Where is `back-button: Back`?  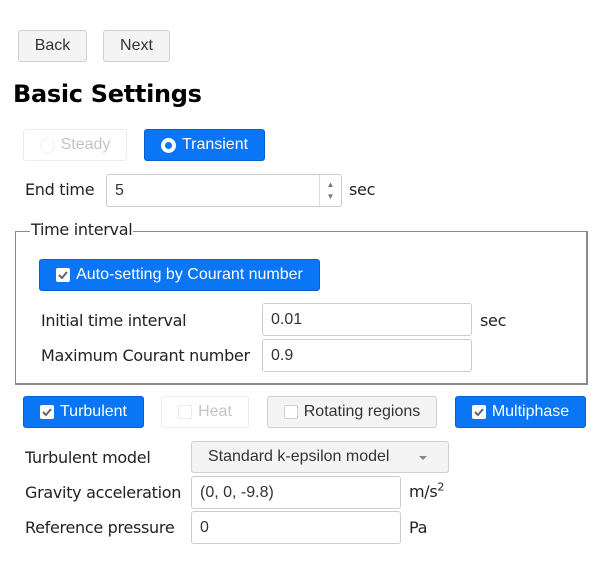
back-button: Back is located at coordinates (52, 46).